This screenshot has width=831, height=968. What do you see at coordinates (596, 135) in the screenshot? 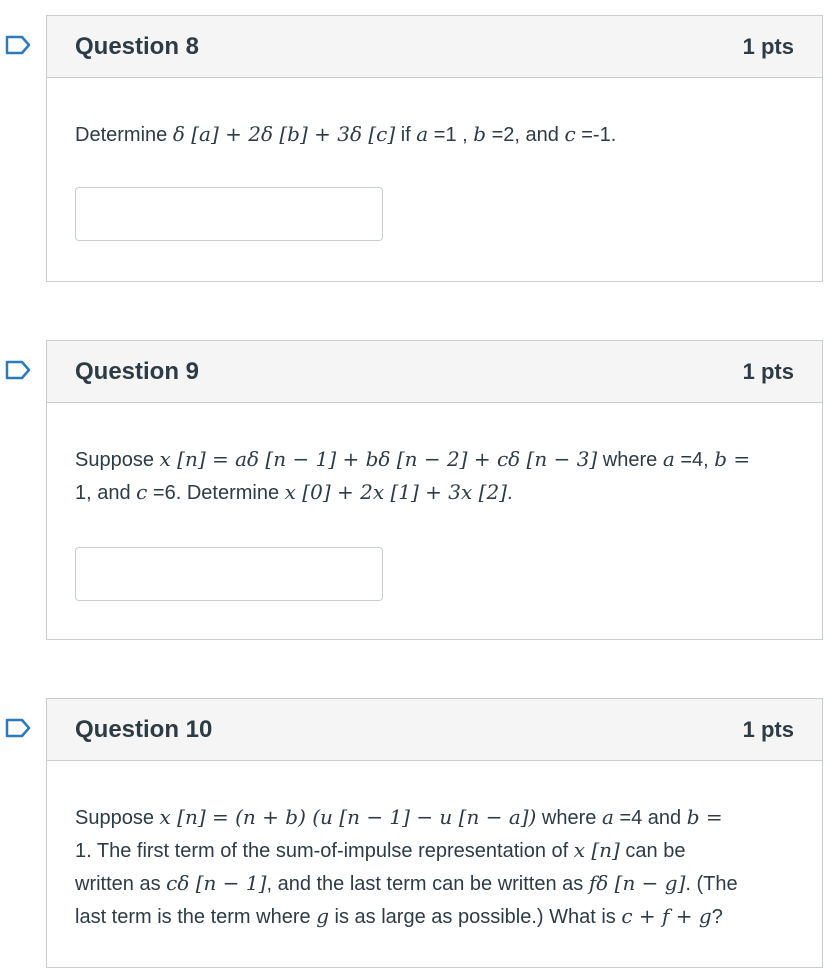
I see `text: =-1.` at bounding box center [596, 135].